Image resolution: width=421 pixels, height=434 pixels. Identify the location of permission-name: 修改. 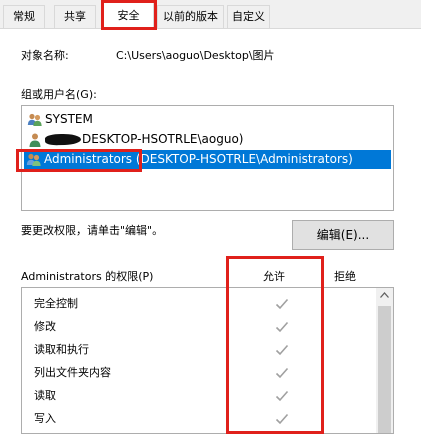
(45, 326).